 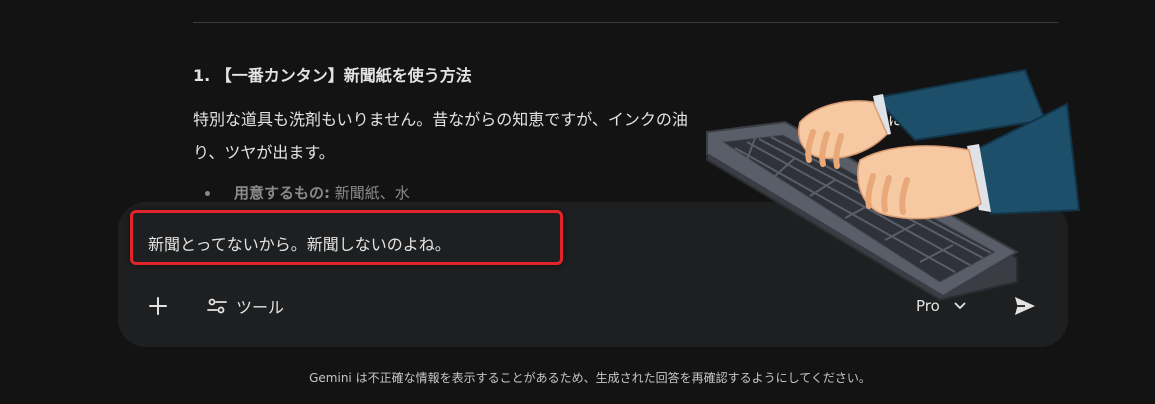 What do you see at coordinates (217, 306) in the screenshot?
I see `tune-icon` at bounding box center [217, 306].